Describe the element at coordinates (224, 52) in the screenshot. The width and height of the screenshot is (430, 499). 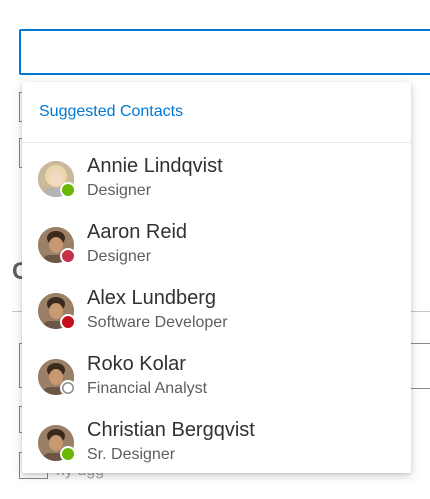
I see `people-picker-input` at that location.